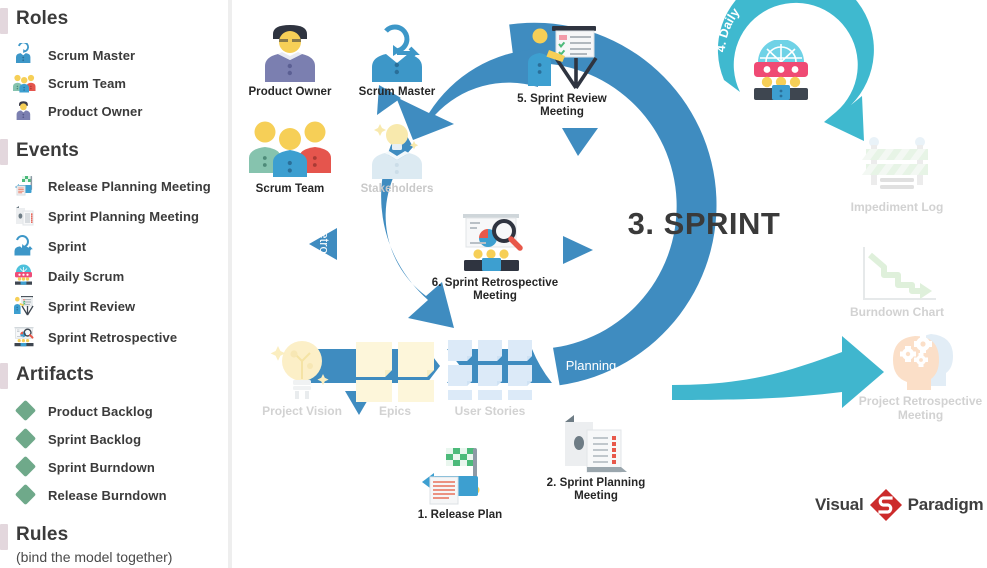 The width and height of the screenshot is (987, 568). Describe the element at coordinates (781, 73) in the screenshot. I see `daily-scrum-center-icon` at that location.